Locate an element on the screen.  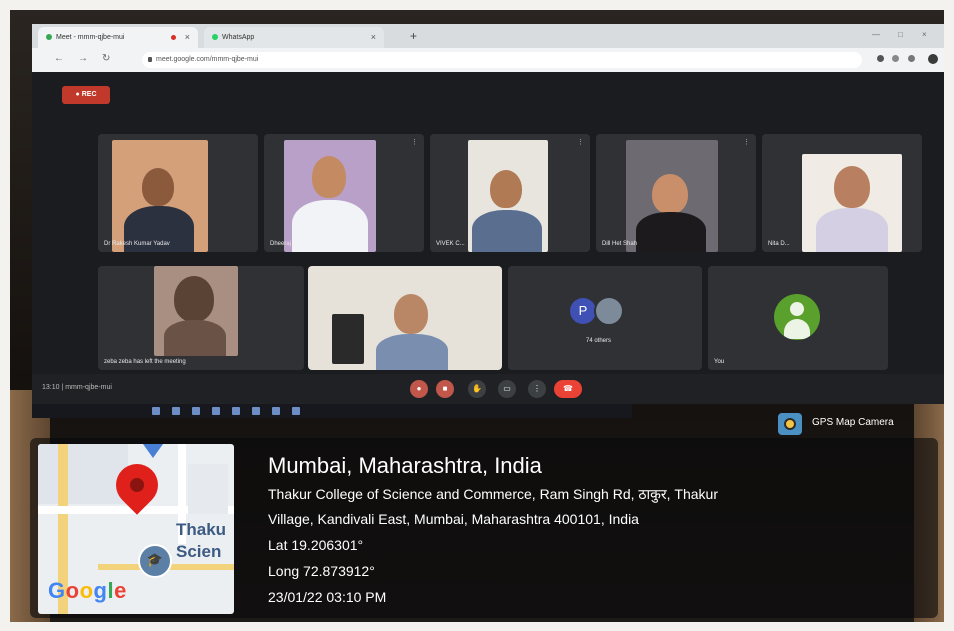
gps-camera-icon is located at coordinates (790, 424).